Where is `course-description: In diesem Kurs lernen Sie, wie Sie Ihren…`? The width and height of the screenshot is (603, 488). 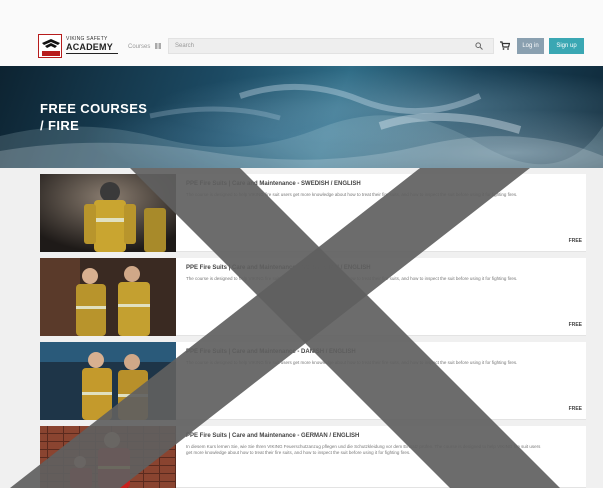 course-description: In diesem Kurs lernen Sie, wie Sie Ihren… is located at coordinates (363, 449).